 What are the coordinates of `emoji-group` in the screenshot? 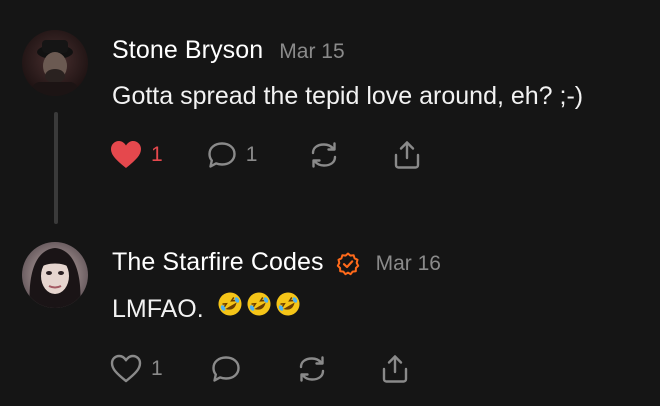 It's located at (258, 307).